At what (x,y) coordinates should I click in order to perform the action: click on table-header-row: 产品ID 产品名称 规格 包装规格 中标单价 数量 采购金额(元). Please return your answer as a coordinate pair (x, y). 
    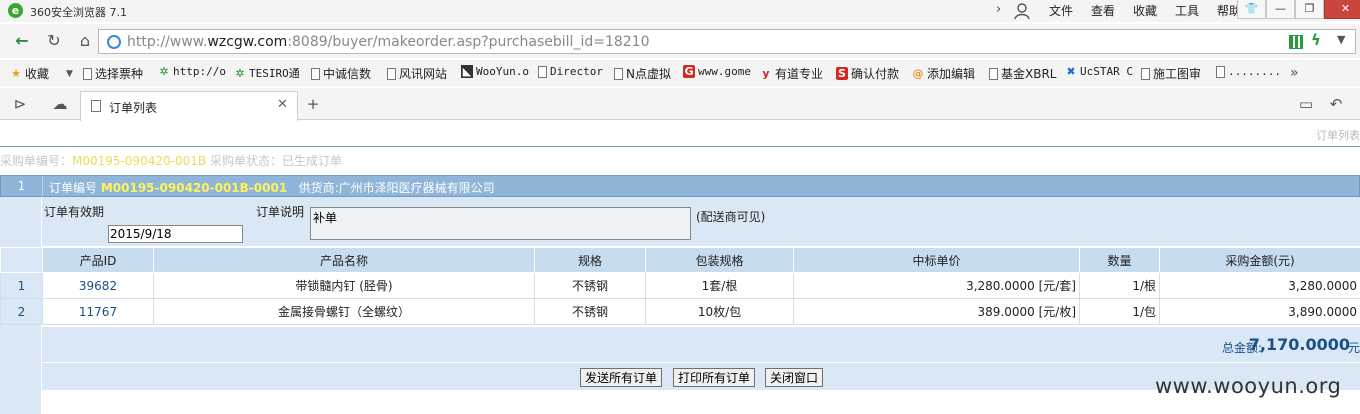
    Looking at the image, I should click on (680, 260).